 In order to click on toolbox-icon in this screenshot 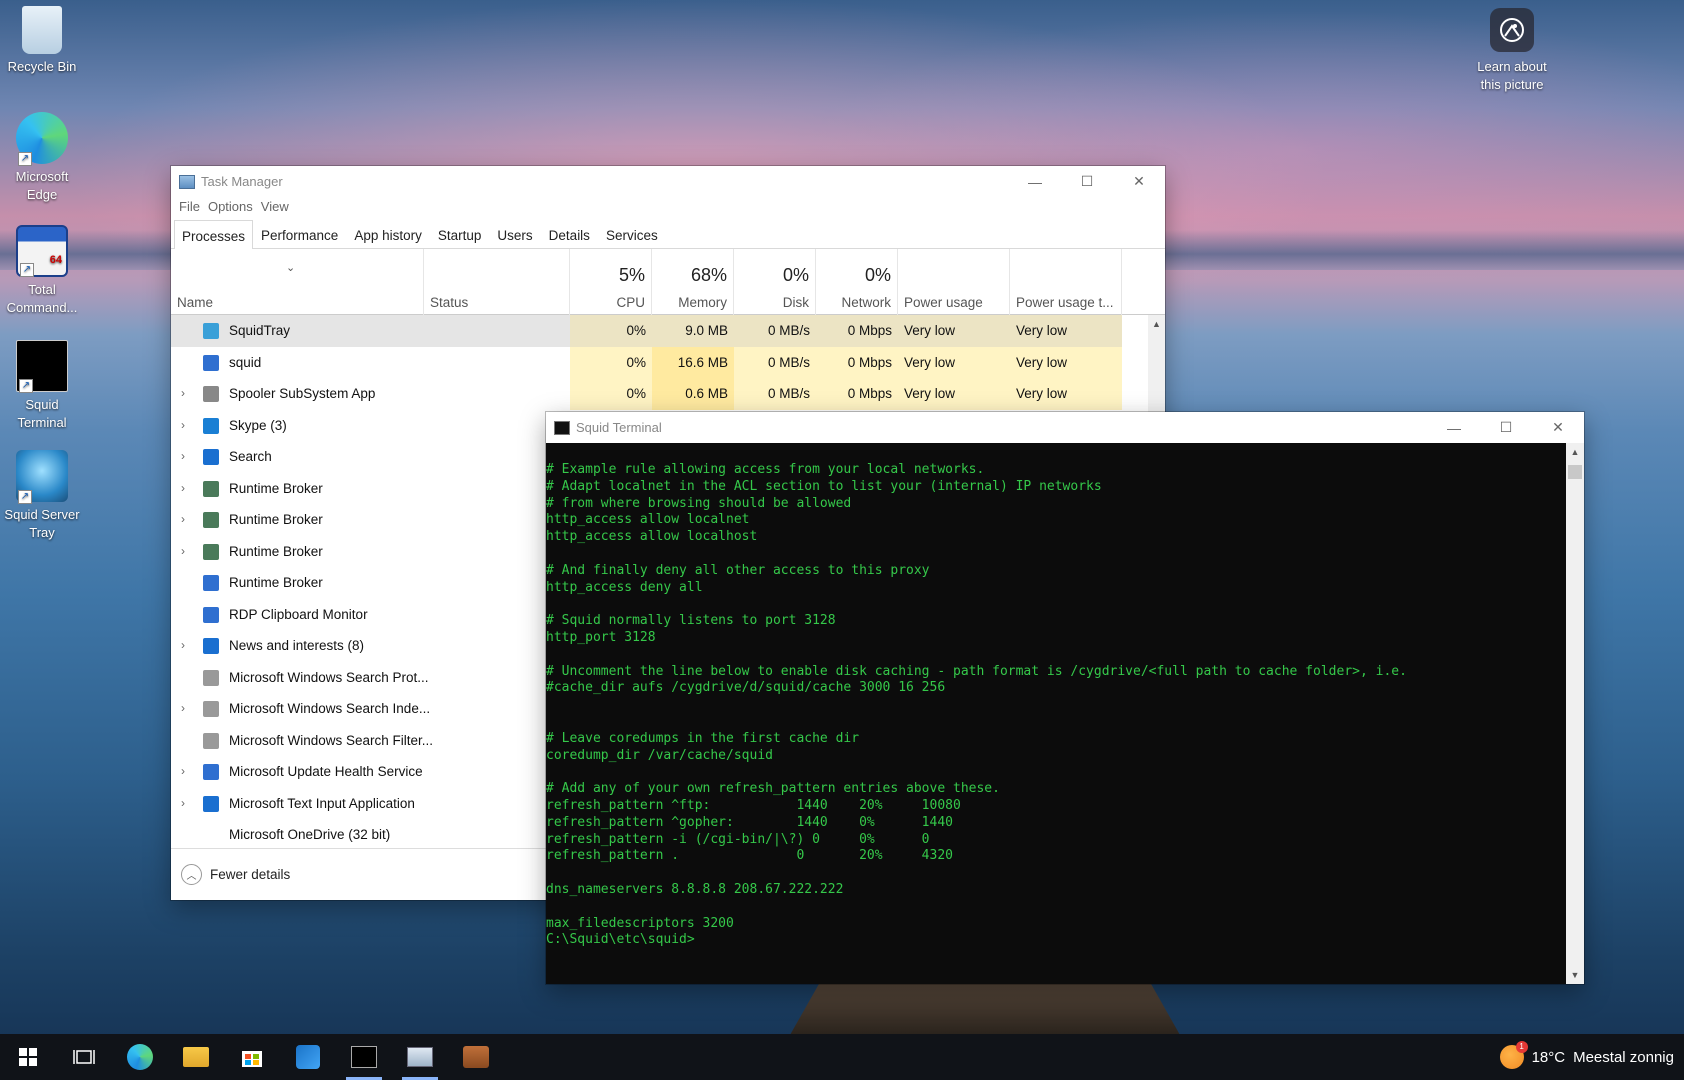, I will do `click(476, 1057)`.